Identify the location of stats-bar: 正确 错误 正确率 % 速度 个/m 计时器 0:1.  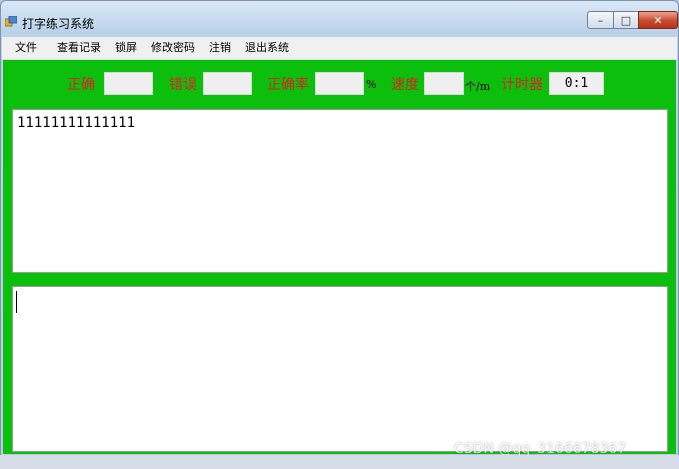
(339, 83).